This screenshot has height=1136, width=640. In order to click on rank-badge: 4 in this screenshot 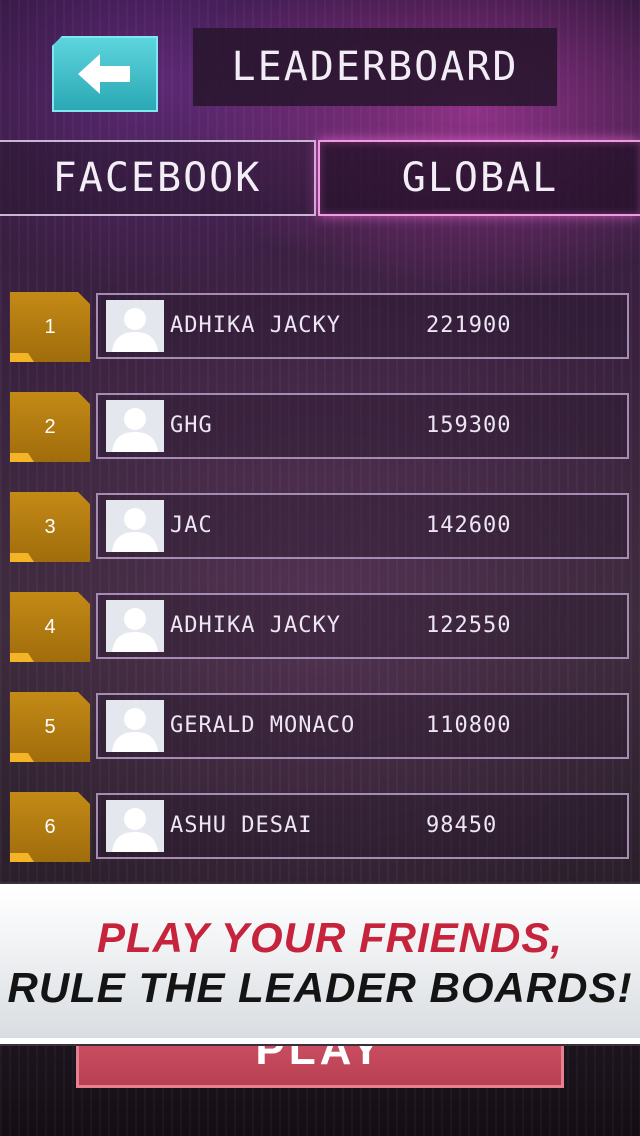, I will do `click(50, 627)`.